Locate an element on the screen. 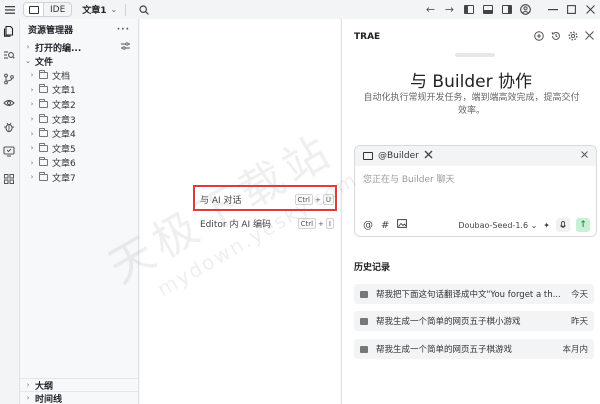 The image size is (600, 404). history-title: 历史记录 is located at coordinates (372, 268).